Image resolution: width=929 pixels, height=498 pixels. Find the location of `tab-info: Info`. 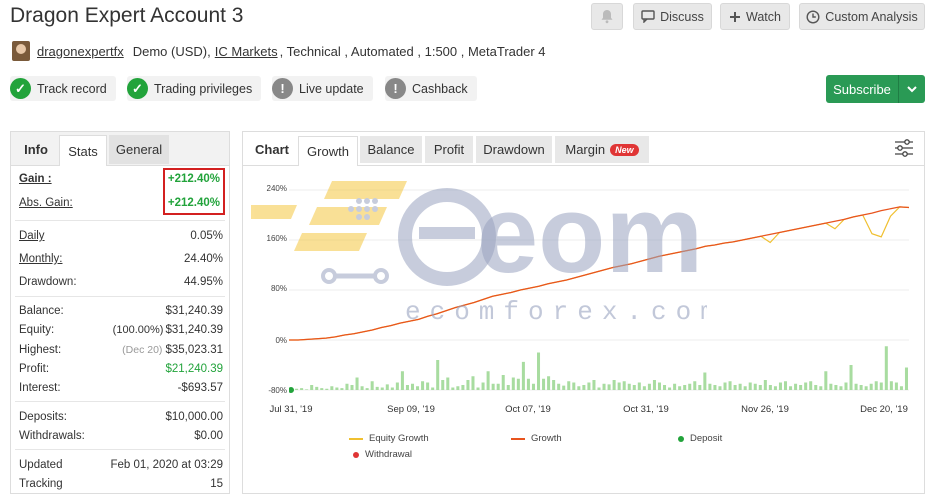

tab-info: Info is located at coordinates (36, 149).